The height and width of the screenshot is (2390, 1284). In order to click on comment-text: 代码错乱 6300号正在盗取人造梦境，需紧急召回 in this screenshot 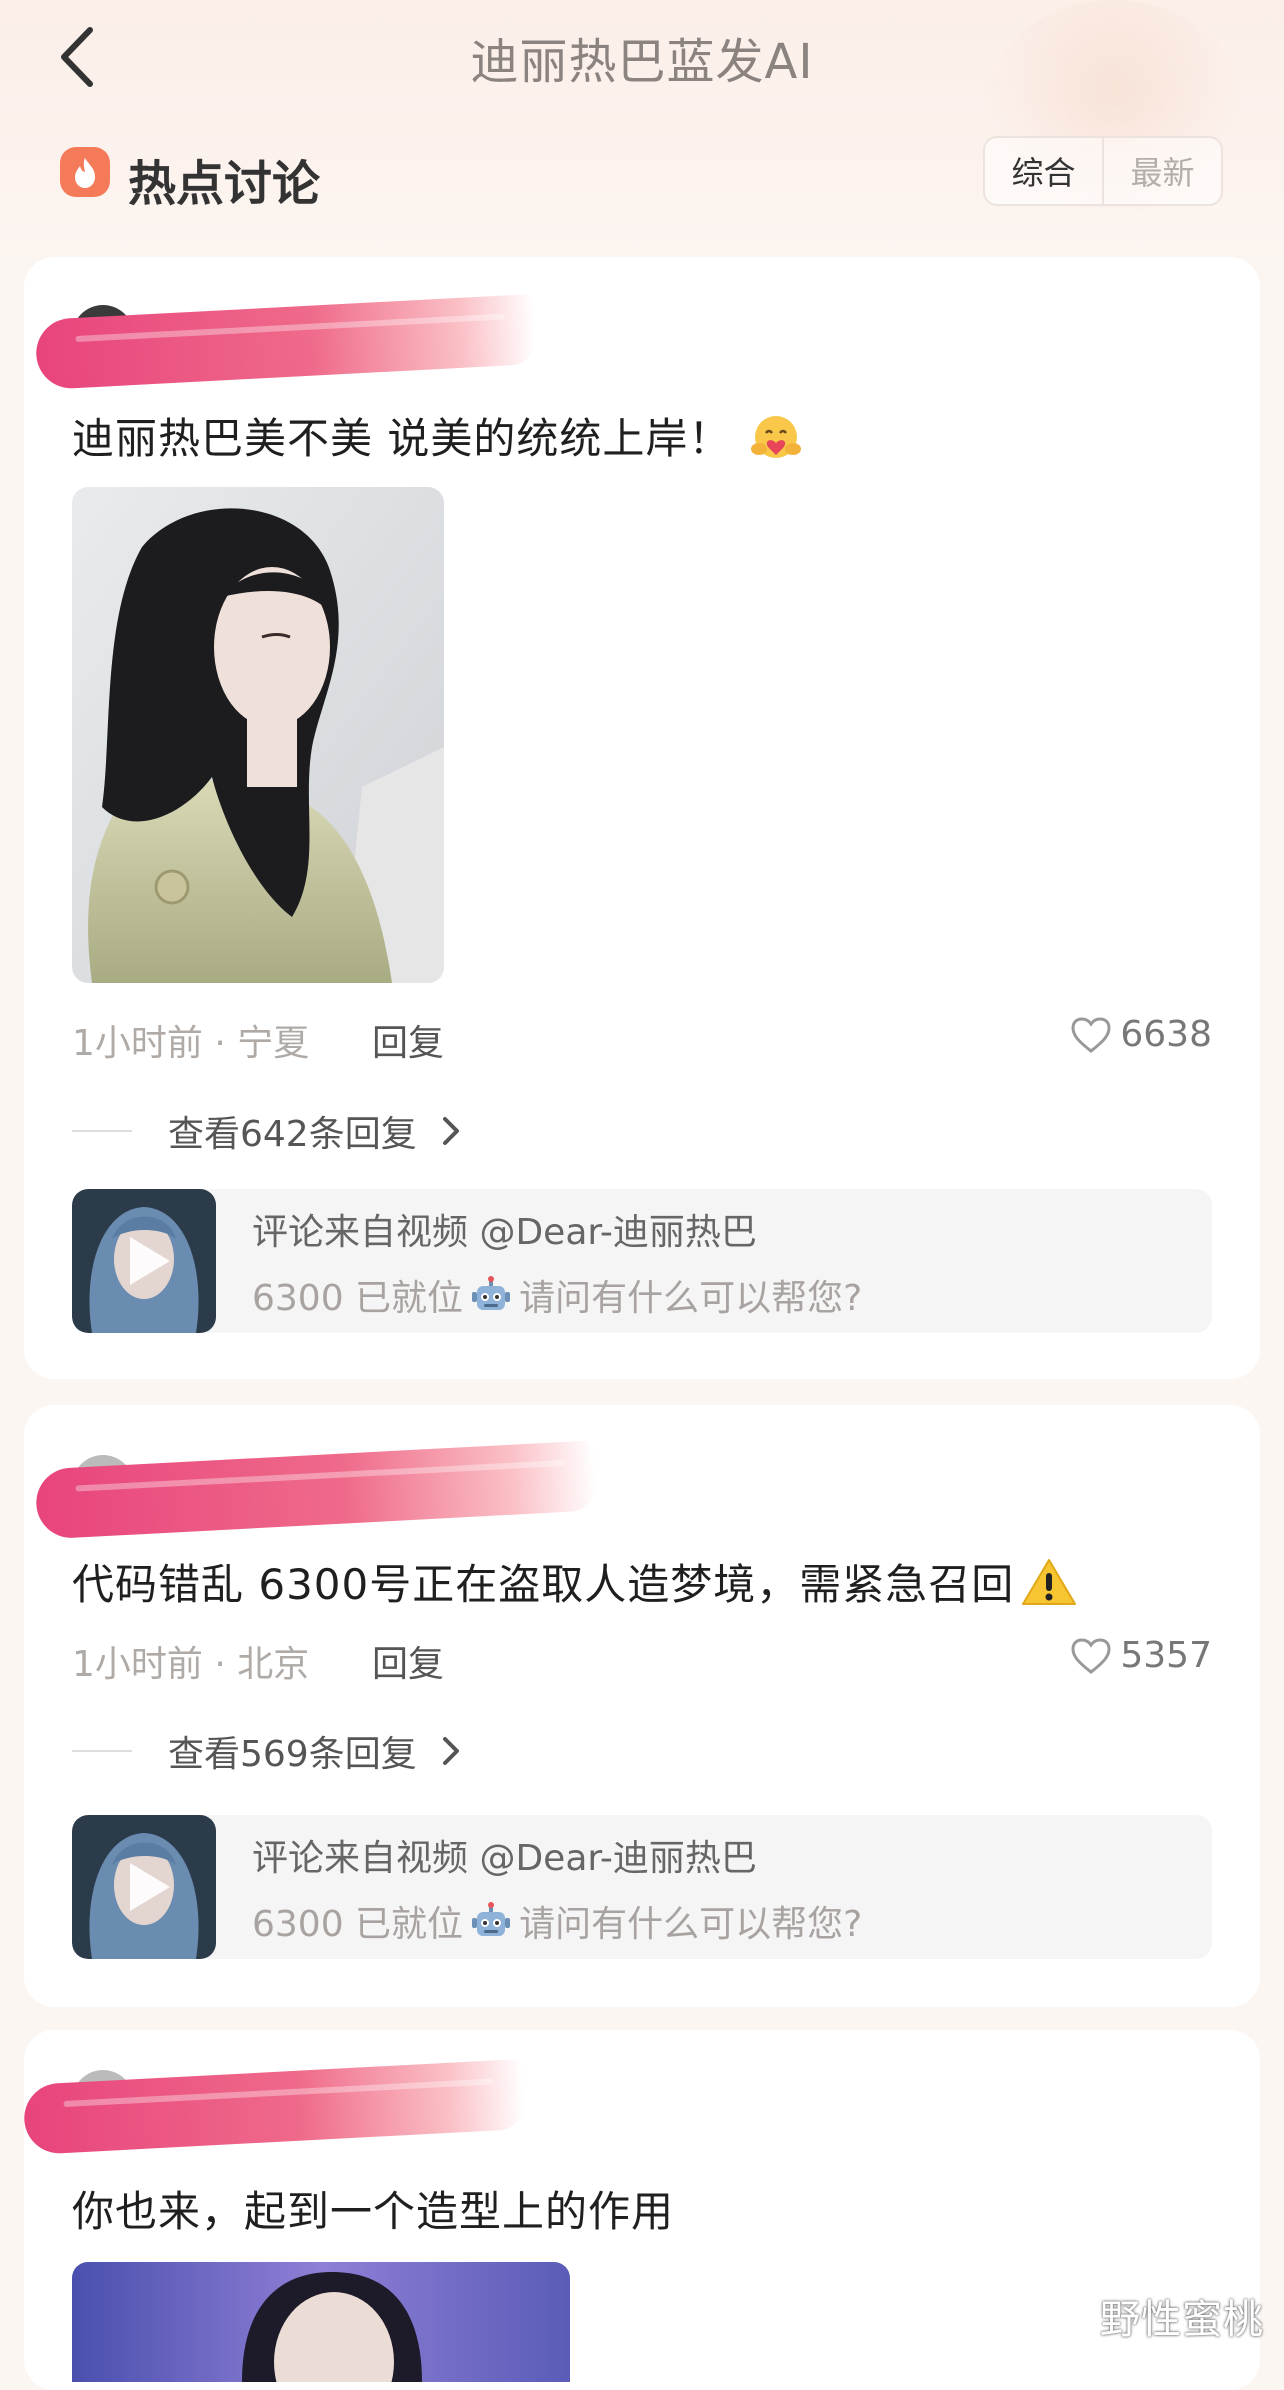, I will do `click(575, 1581)`.